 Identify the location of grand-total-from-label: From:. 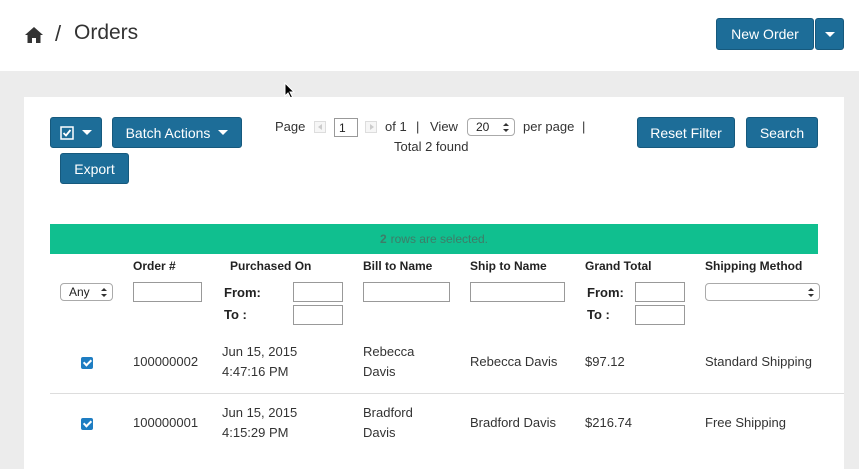
(605, 292).